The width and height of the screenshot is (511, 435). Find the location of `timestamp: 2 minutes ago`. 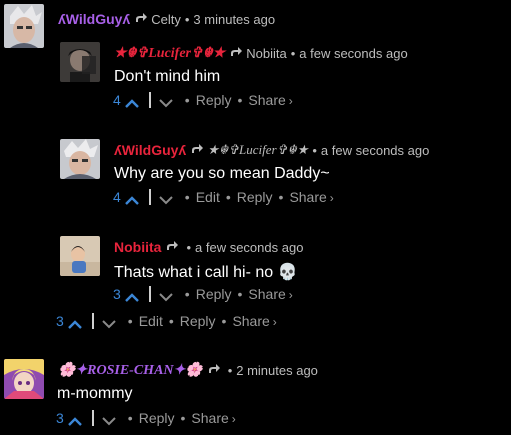

timestamp: 2 minutes ago is located at coordinates (277, 370).